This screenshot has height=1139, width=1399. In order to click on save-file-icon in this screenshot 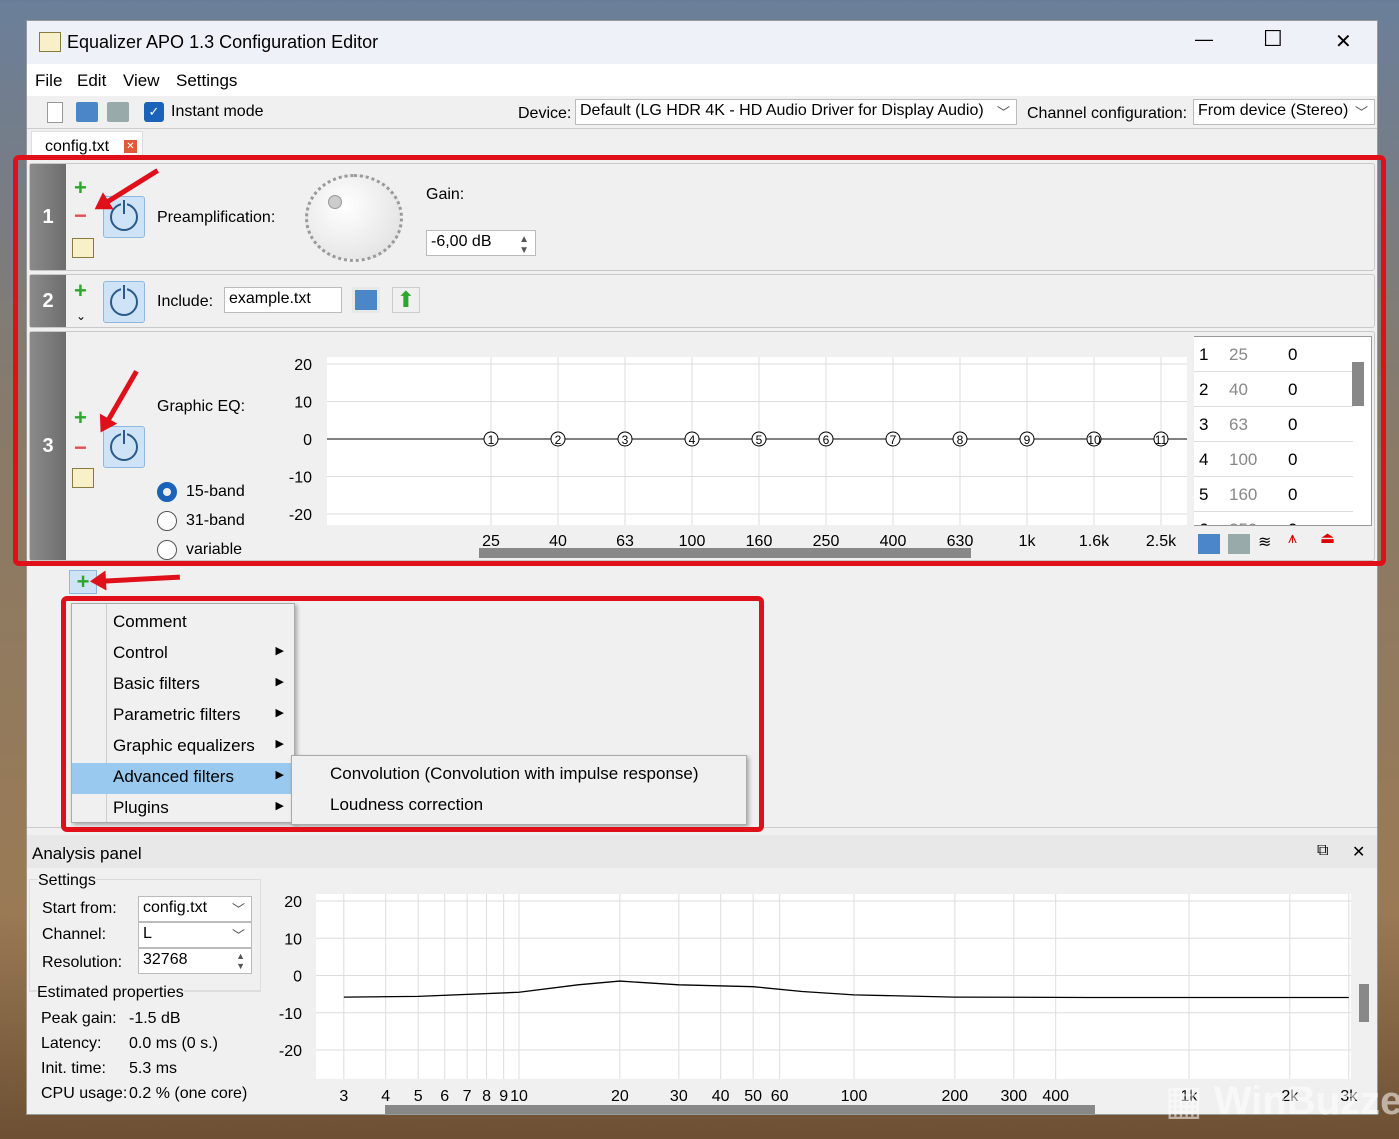, I will do `click(118, 112)`.